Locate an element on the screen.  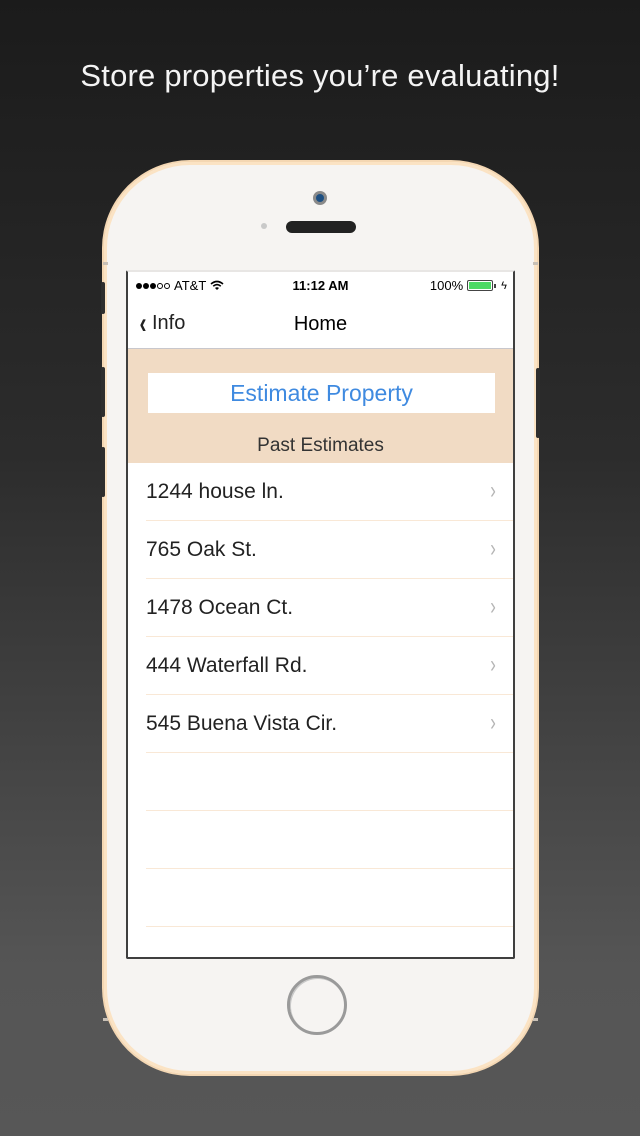
page-title: Home is located at coordinates (320, 324).